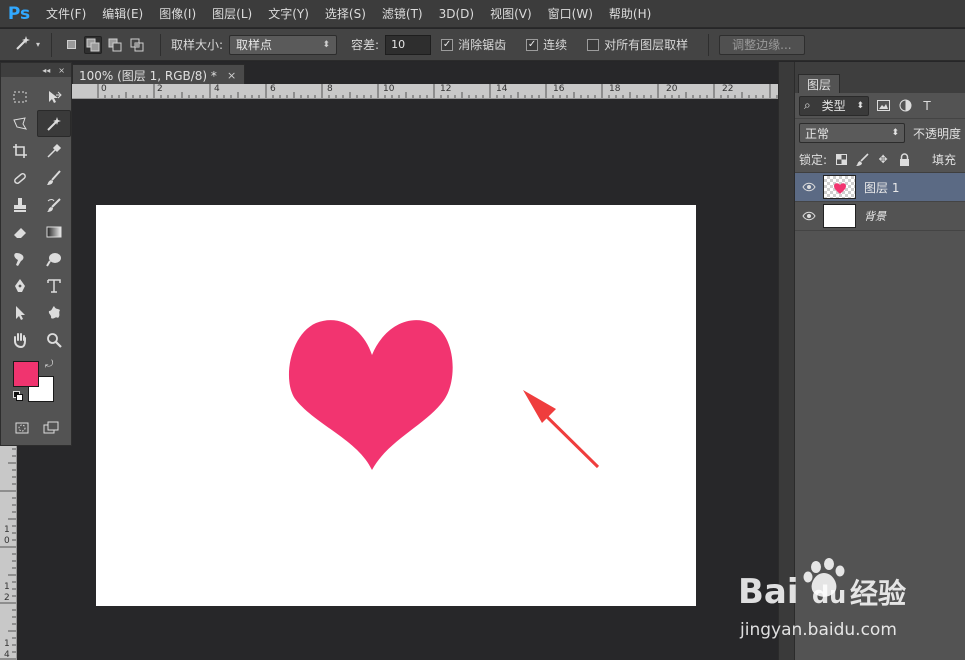 This screenshot has height=660, width=965. I want to click on menu-edit: 编辑(E), so click(122, 14).